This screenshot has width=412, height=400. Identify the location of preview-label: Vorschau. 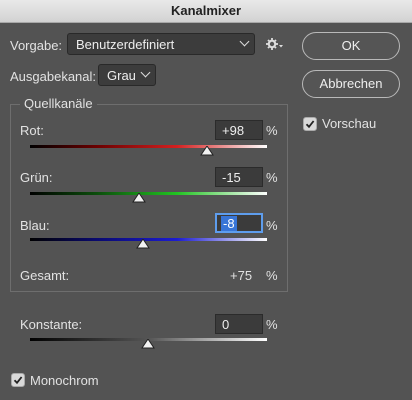
(349, 123).